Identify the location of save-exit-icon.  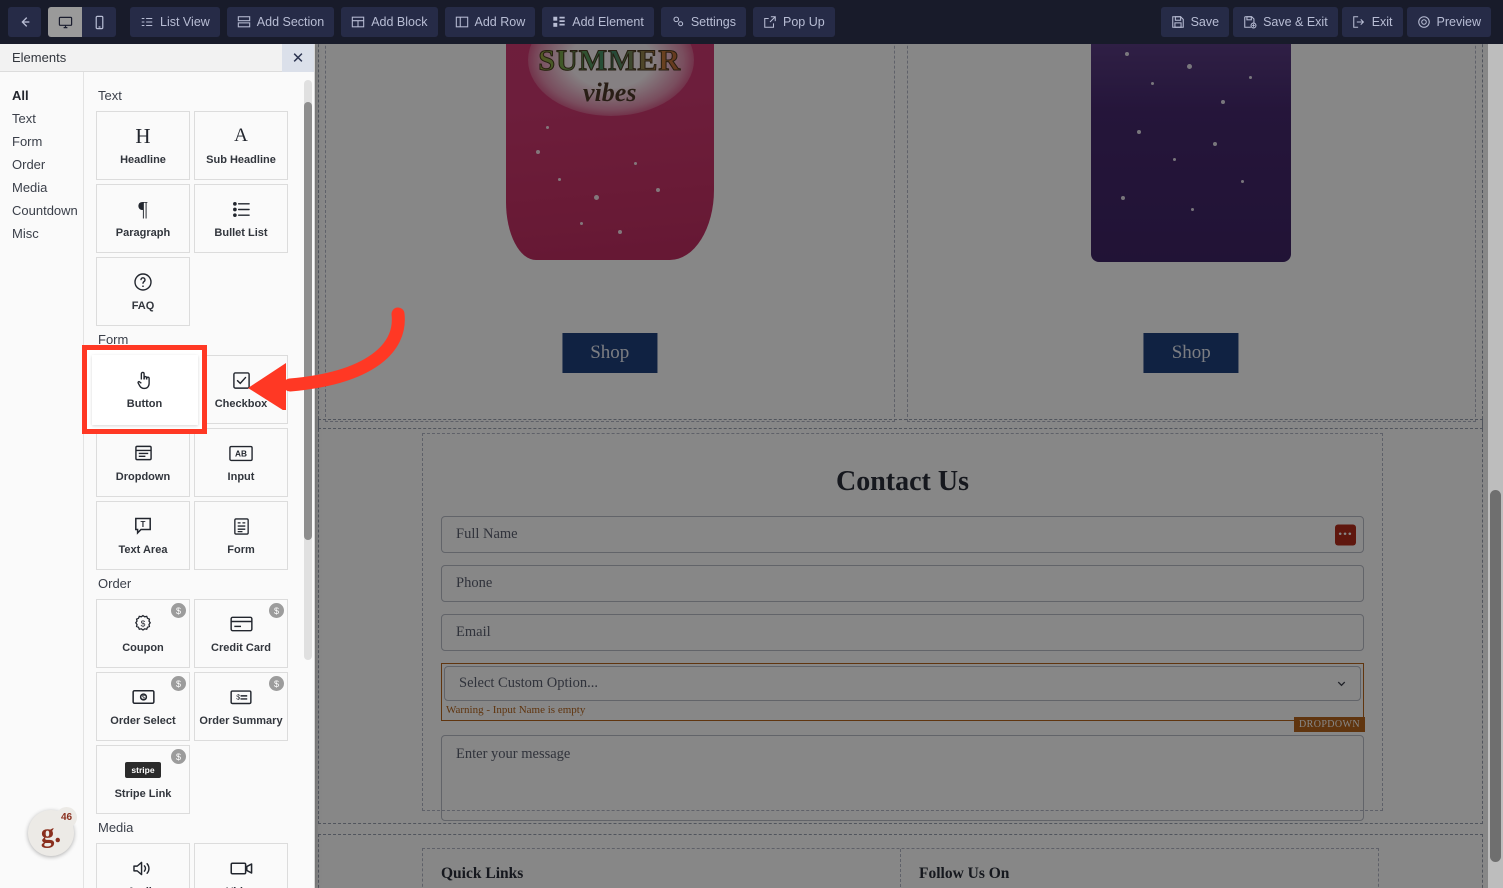
(1250, 22).